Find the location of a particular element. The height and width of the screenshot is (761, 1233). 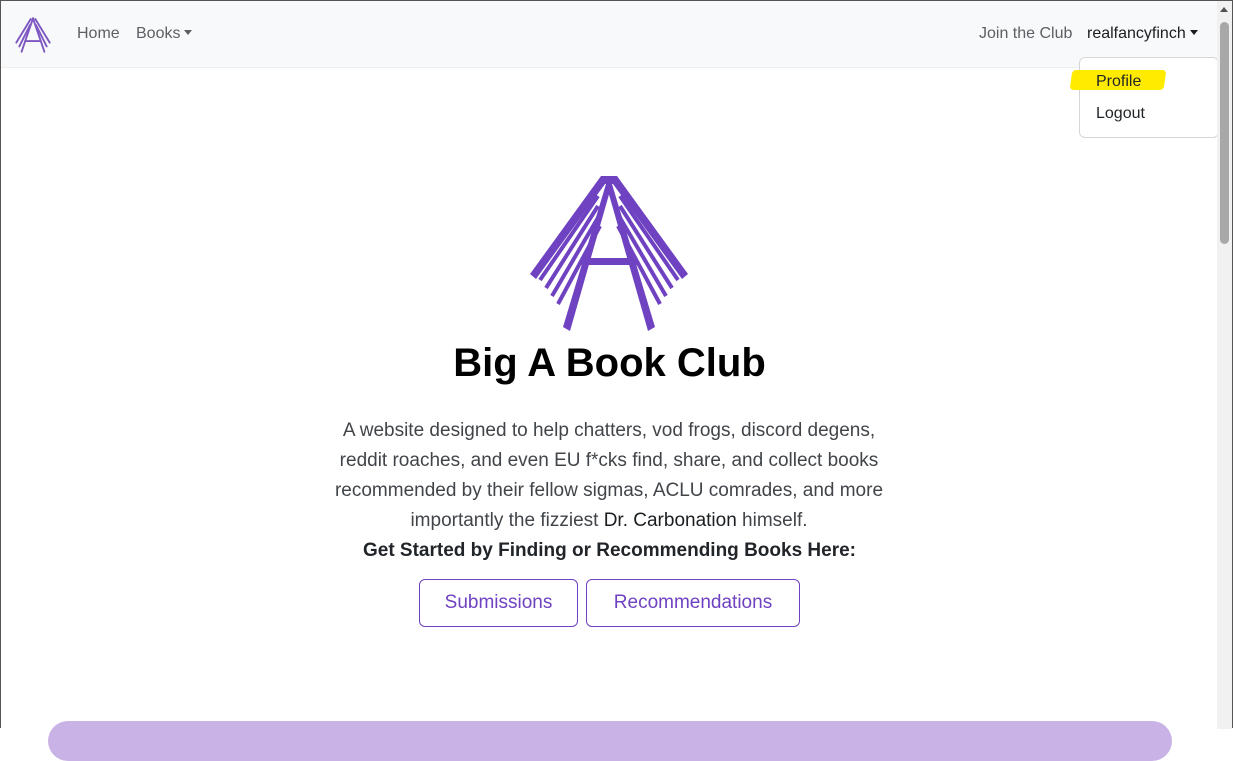

user-menu-toggle: realfancyfinch is located at coordinates (1142, 34).